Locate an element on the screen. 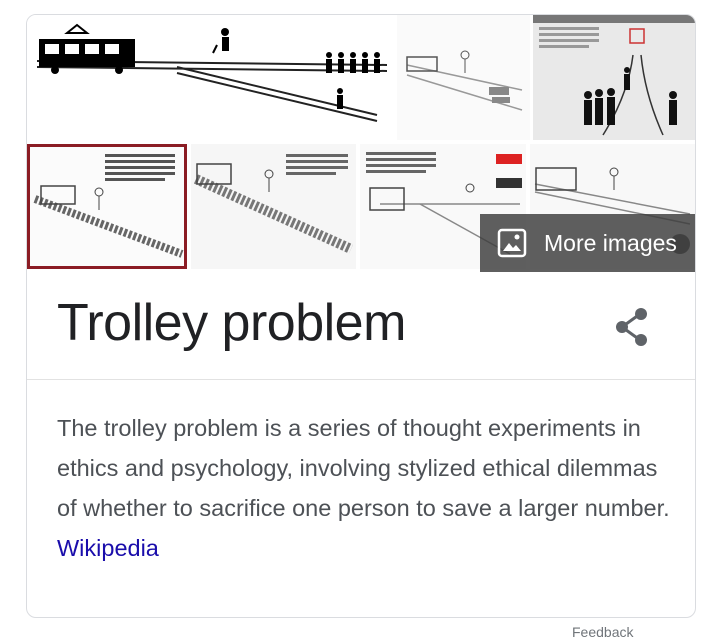  divider is located at coordinates (361, 379).